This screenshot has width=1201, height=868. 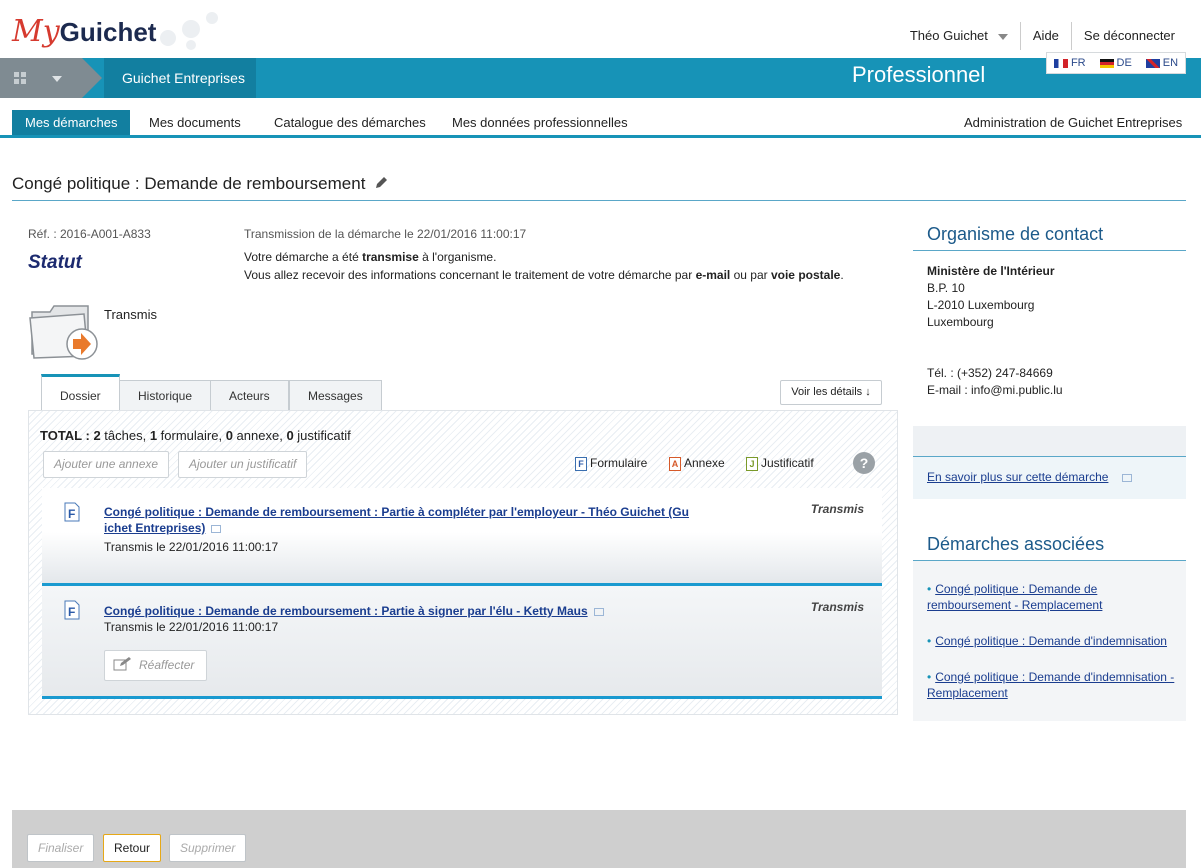 I want to click on justificatif-icon: J, so click(x=752, y=463).